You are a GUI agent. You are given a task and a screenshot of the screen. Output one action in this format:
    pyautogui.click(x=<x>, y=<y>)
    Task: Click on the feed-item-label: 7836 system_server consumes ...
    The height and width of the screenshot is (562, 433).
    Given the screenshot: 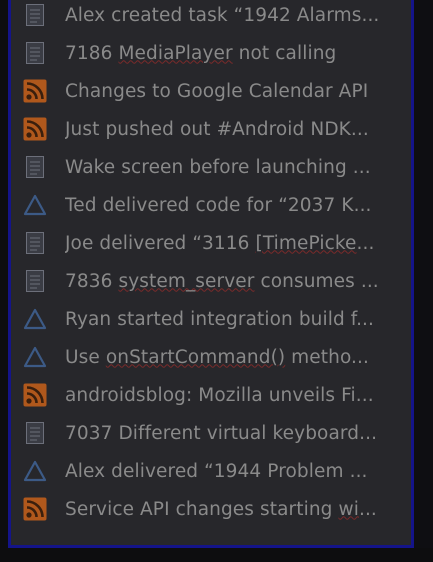 What is the action you would take?
    pyautogui.click(x=222, y=281)
    